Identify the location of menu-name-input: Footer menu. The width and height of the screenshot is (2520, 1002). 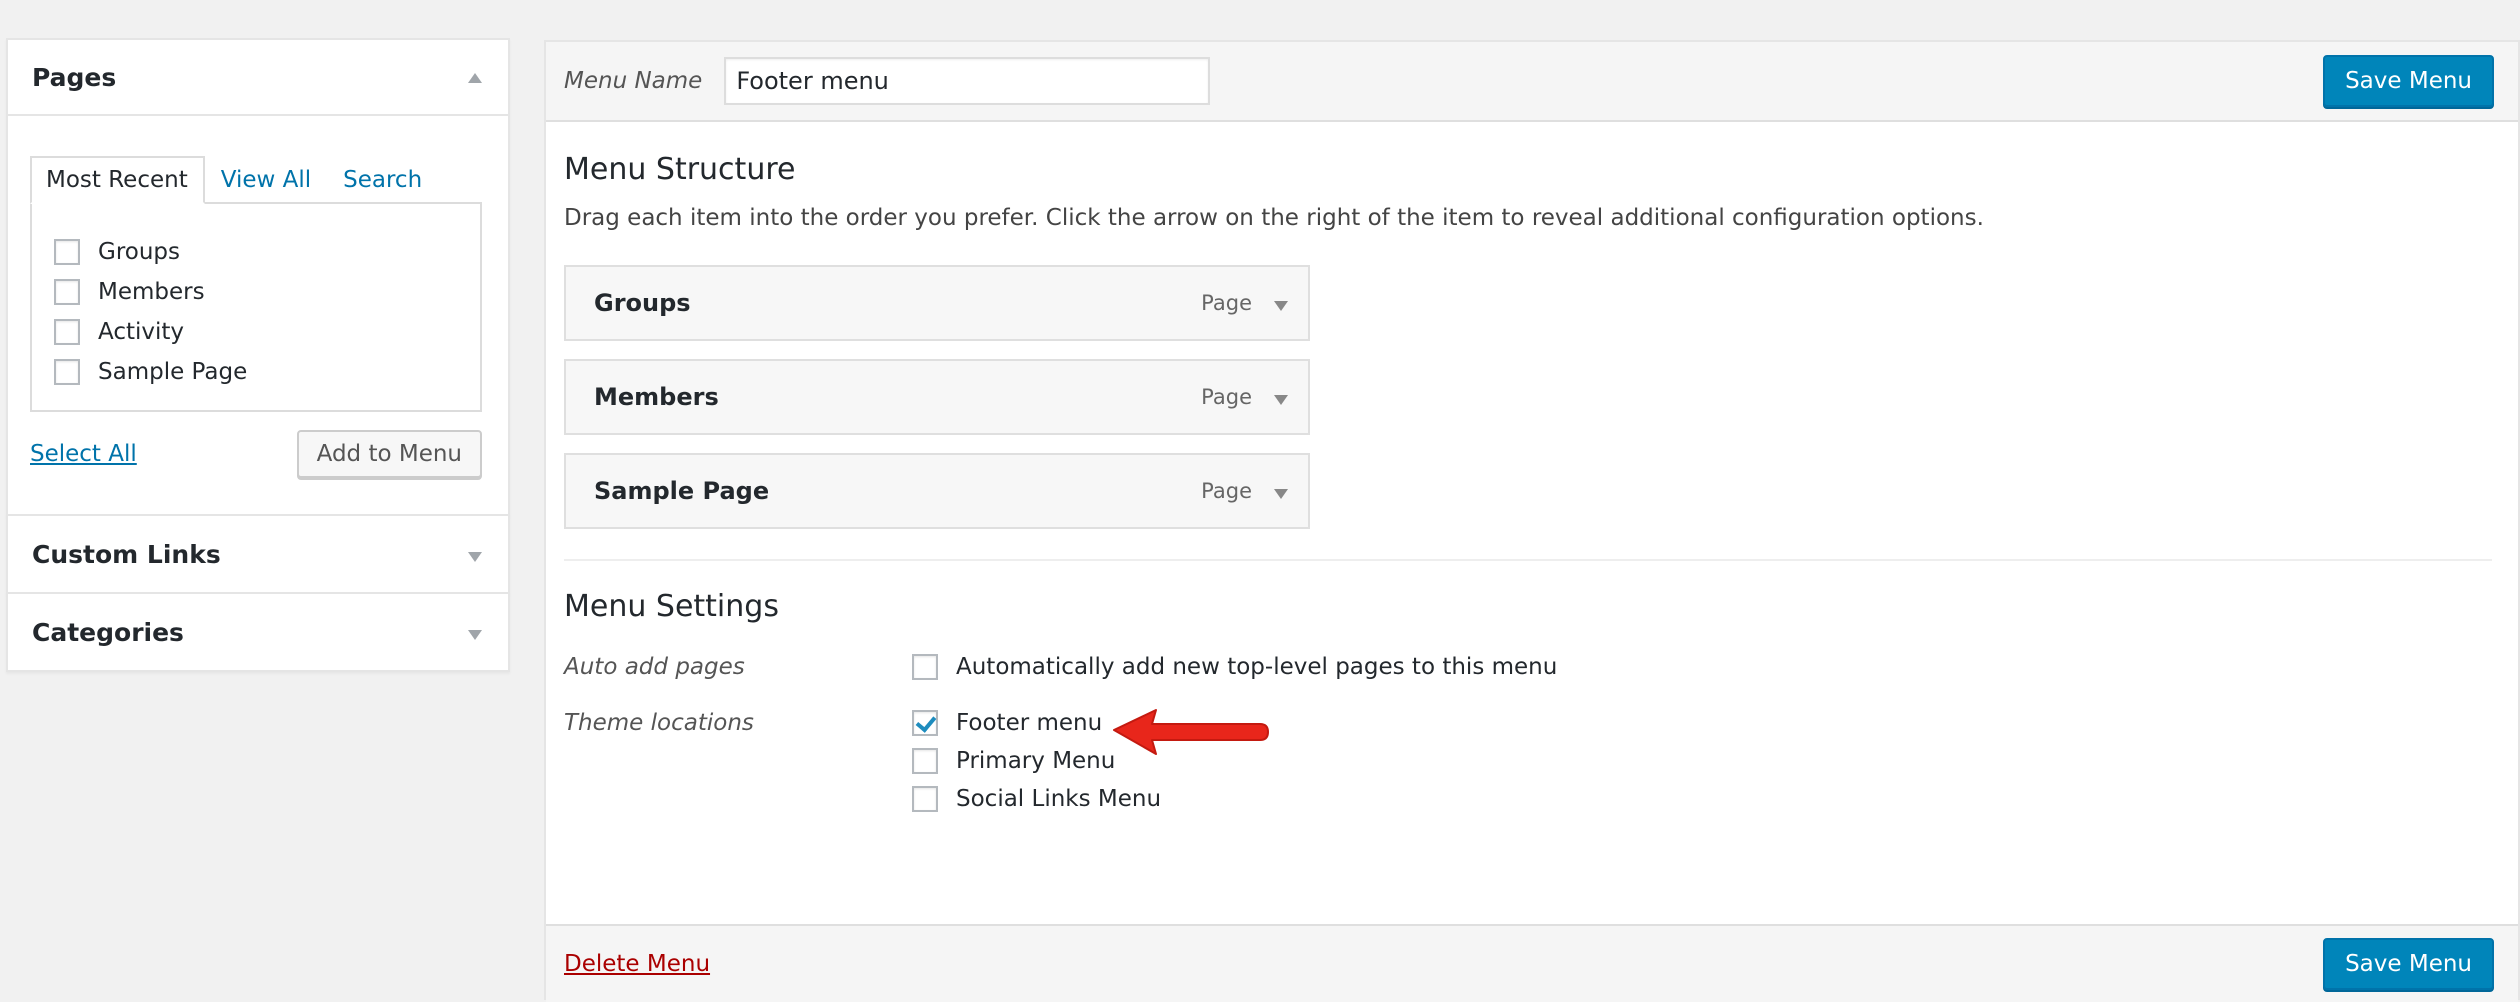
(967, 81).